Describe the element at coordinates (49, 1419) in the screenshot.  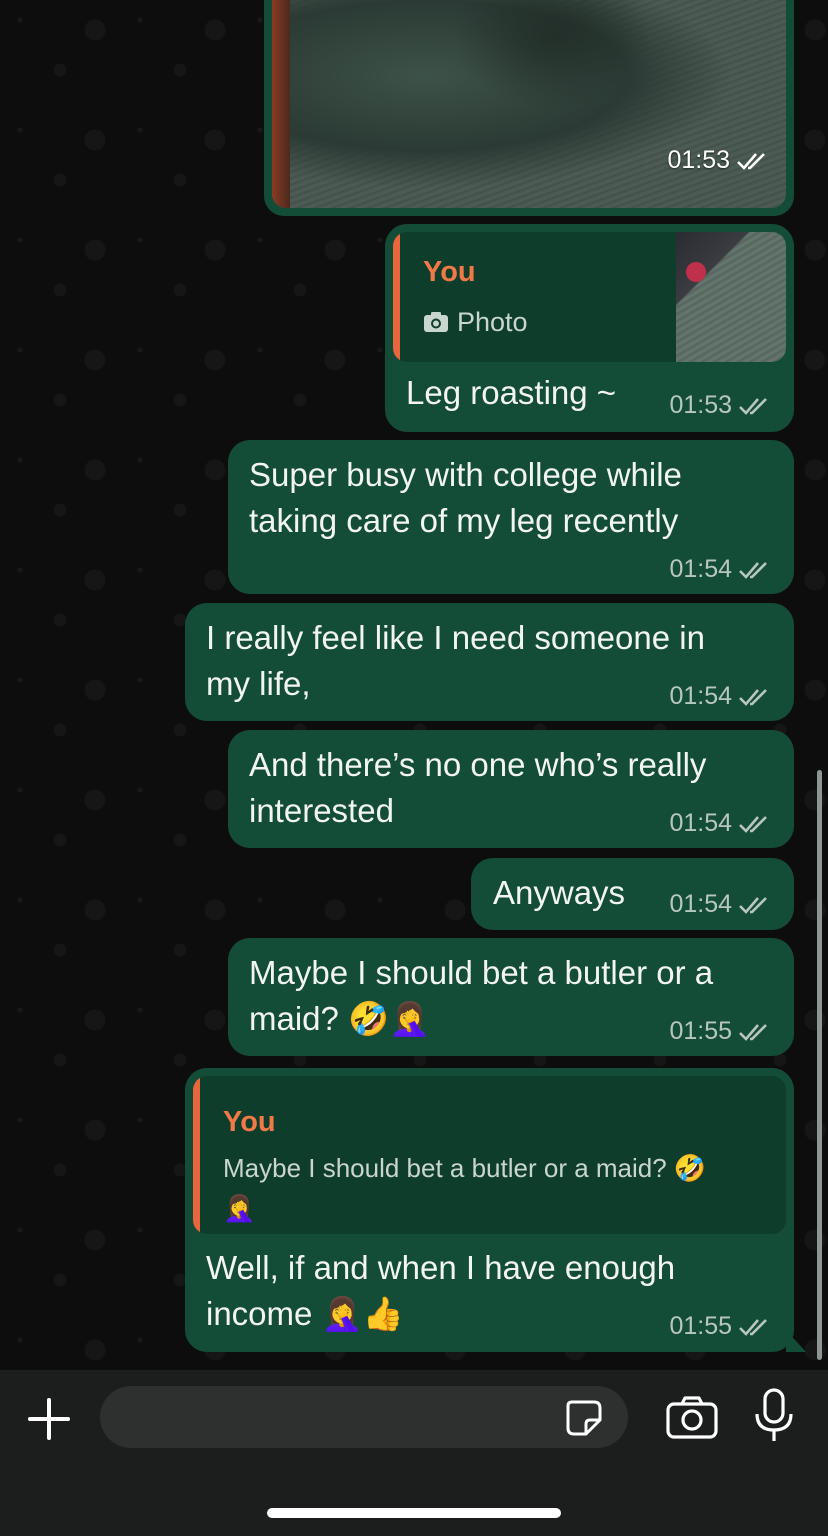
I see `plus-icon` at that location.